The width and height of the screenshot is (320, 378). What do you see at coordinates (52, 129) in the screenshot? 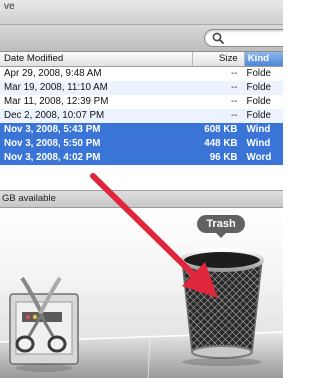
I see `file-date: Nov 3, 2008, 5:43 PM` at bounding box center [52, 129].